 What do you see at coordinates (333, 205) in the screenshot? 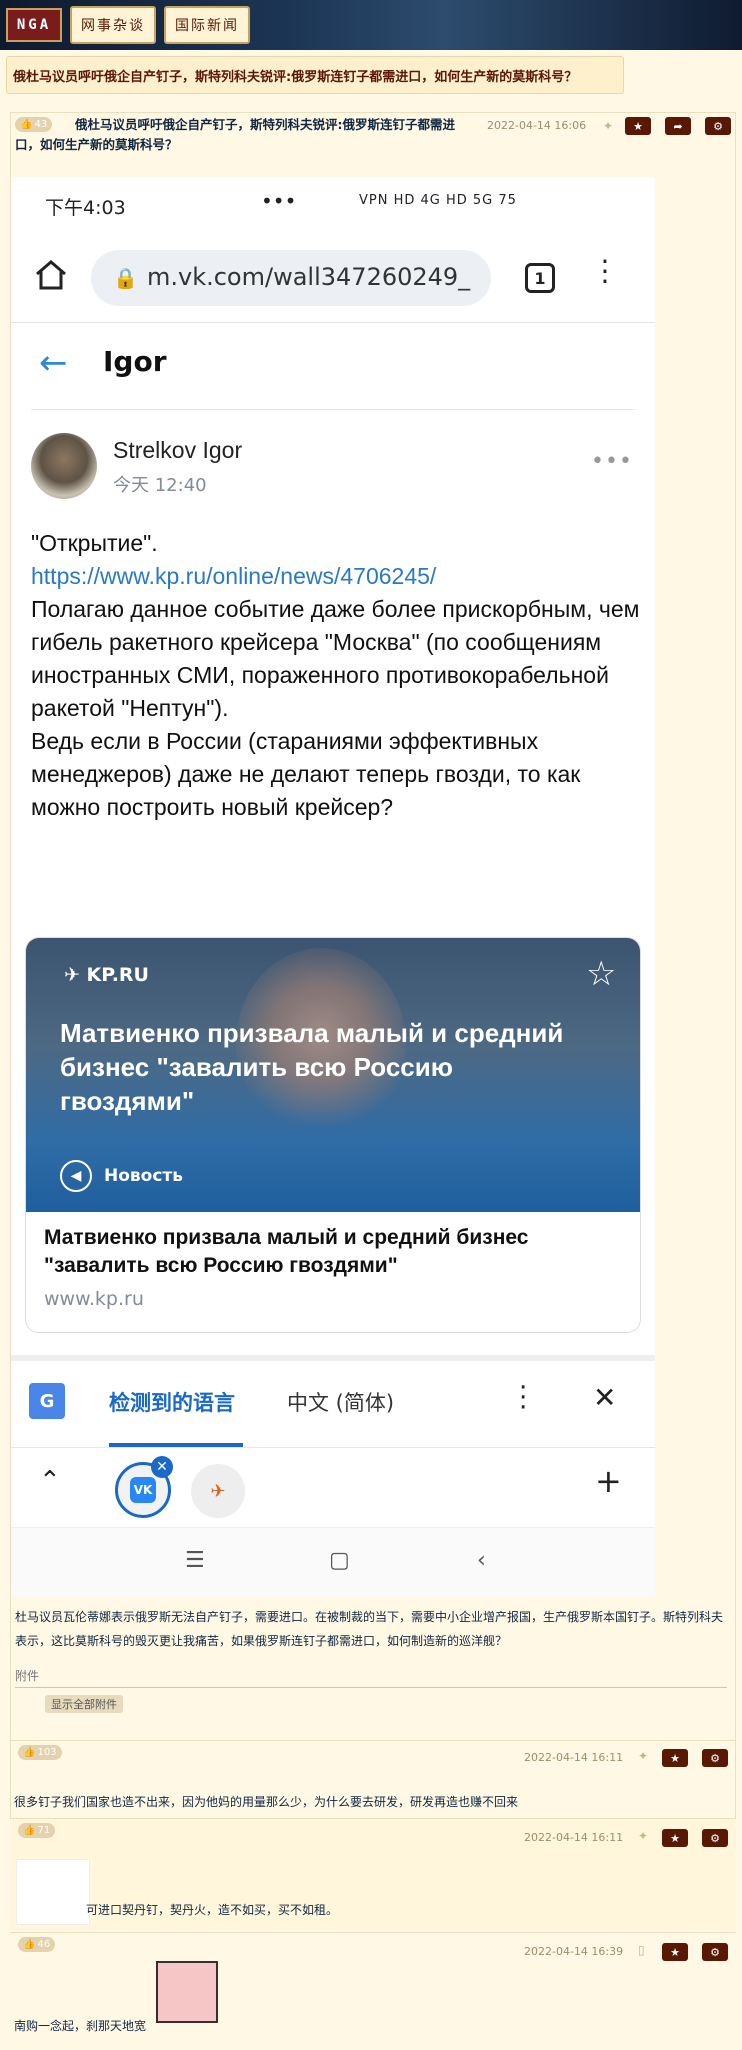
I see `phone-status-bar: 下午4:03 ••• VPN HD 4G HD 5G 75` at bounding box center [333, 205].